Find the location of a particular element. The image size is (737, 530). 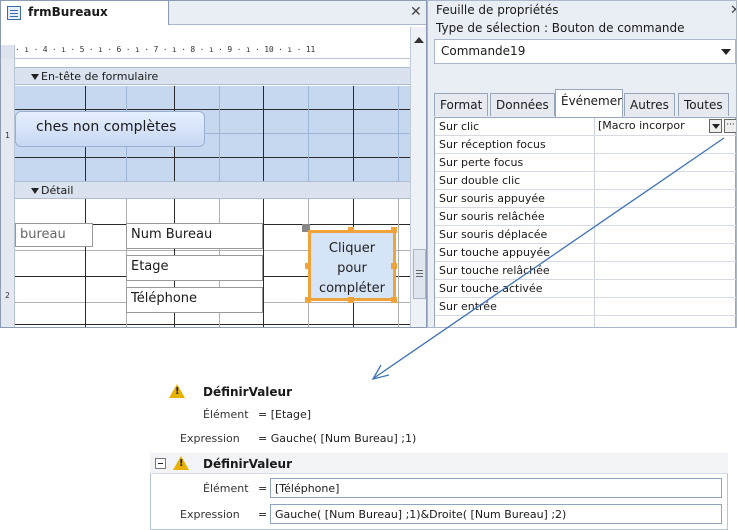

macro-action-2: DéfinirValeur is located at coordinates (248, 464).